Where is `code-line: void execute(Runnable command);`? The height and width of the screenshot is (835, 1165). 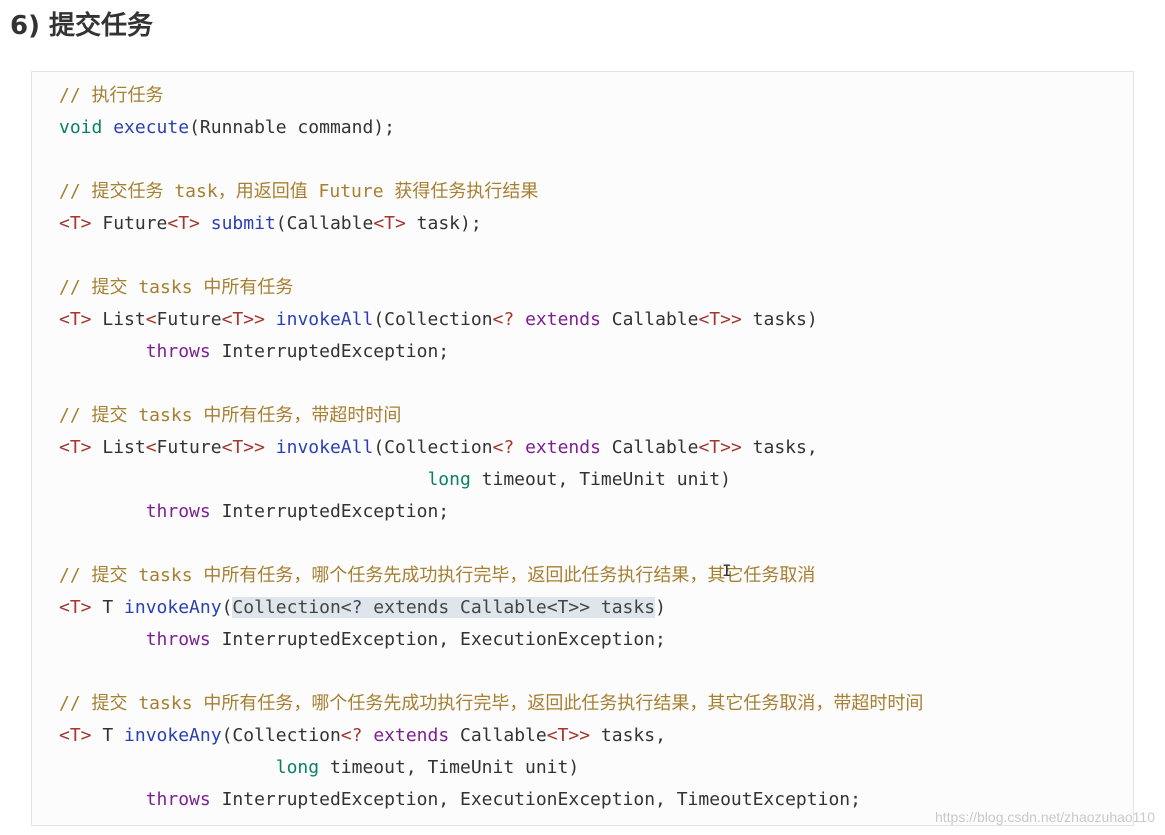
code-line: void execute(Runnable command); is located at coordinates (491, 128).